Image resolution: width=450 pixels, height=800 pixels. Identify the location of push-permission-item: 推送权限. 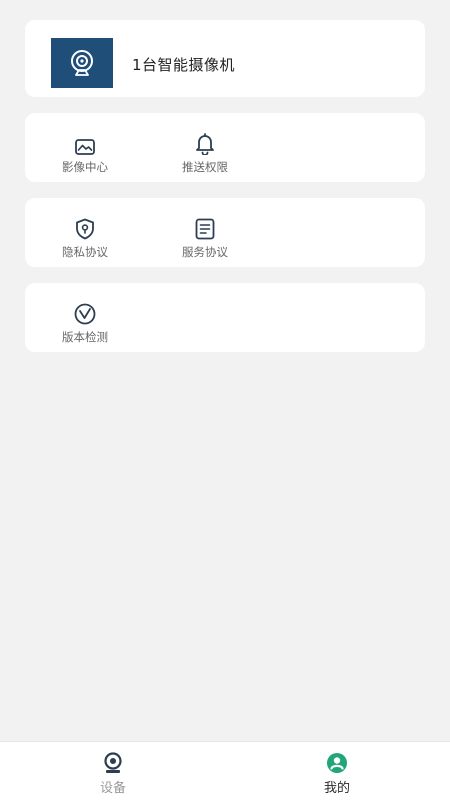
(205, 154).